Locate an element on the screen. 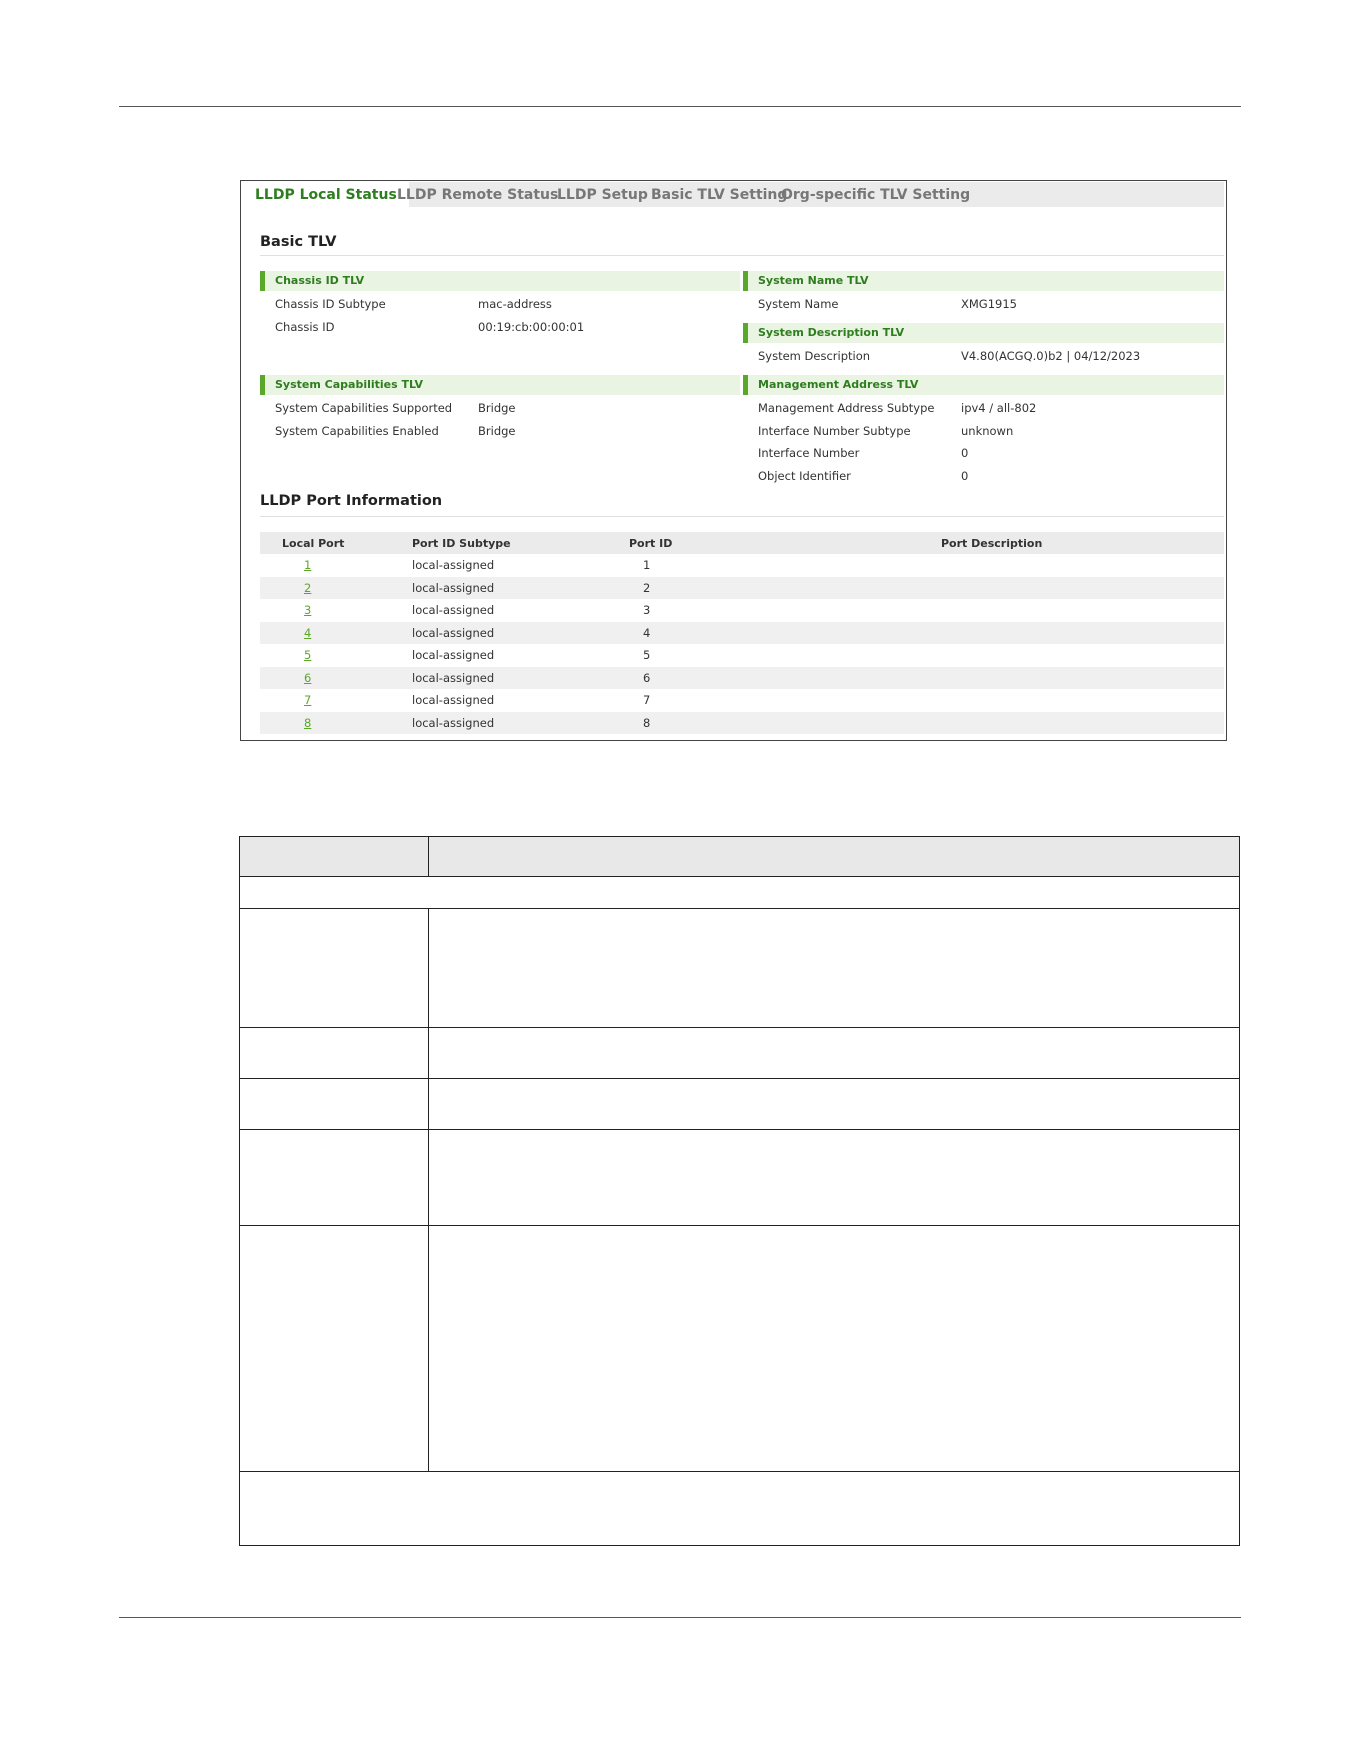 This screenshot has width=1361, height=1761. table-row: 5 local-assigned 5 is located at coordinates (742, 655).